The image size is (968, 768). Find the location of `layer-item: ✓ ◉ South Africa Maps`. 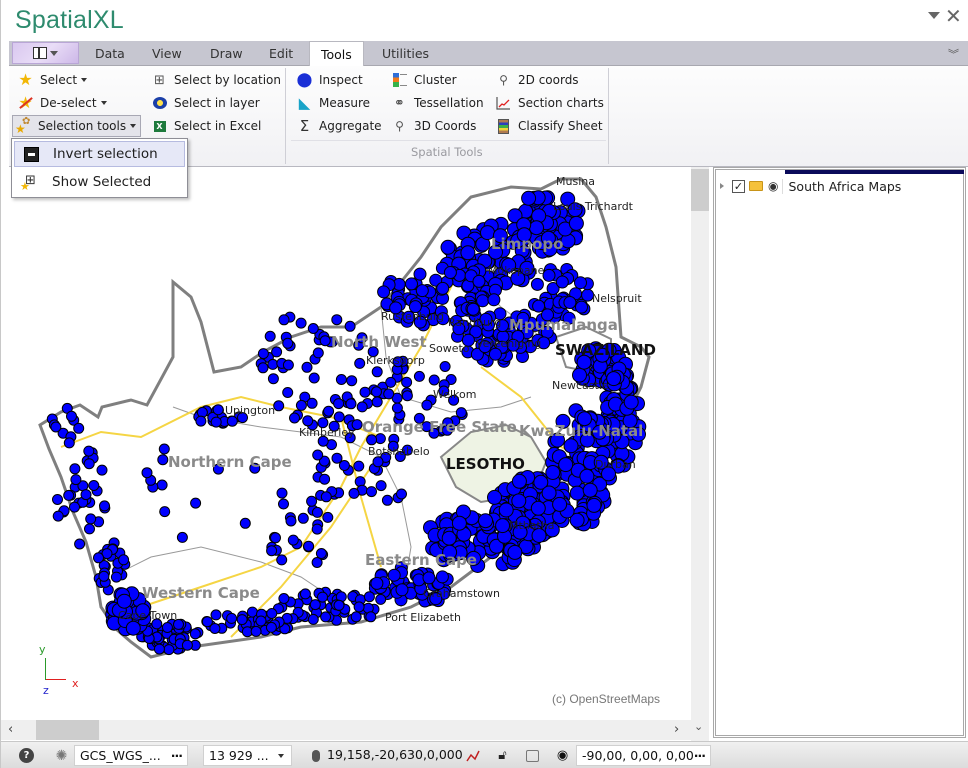

layer-item: ✓ ◉ South Africa Maps is located at coordinates (810, 186).